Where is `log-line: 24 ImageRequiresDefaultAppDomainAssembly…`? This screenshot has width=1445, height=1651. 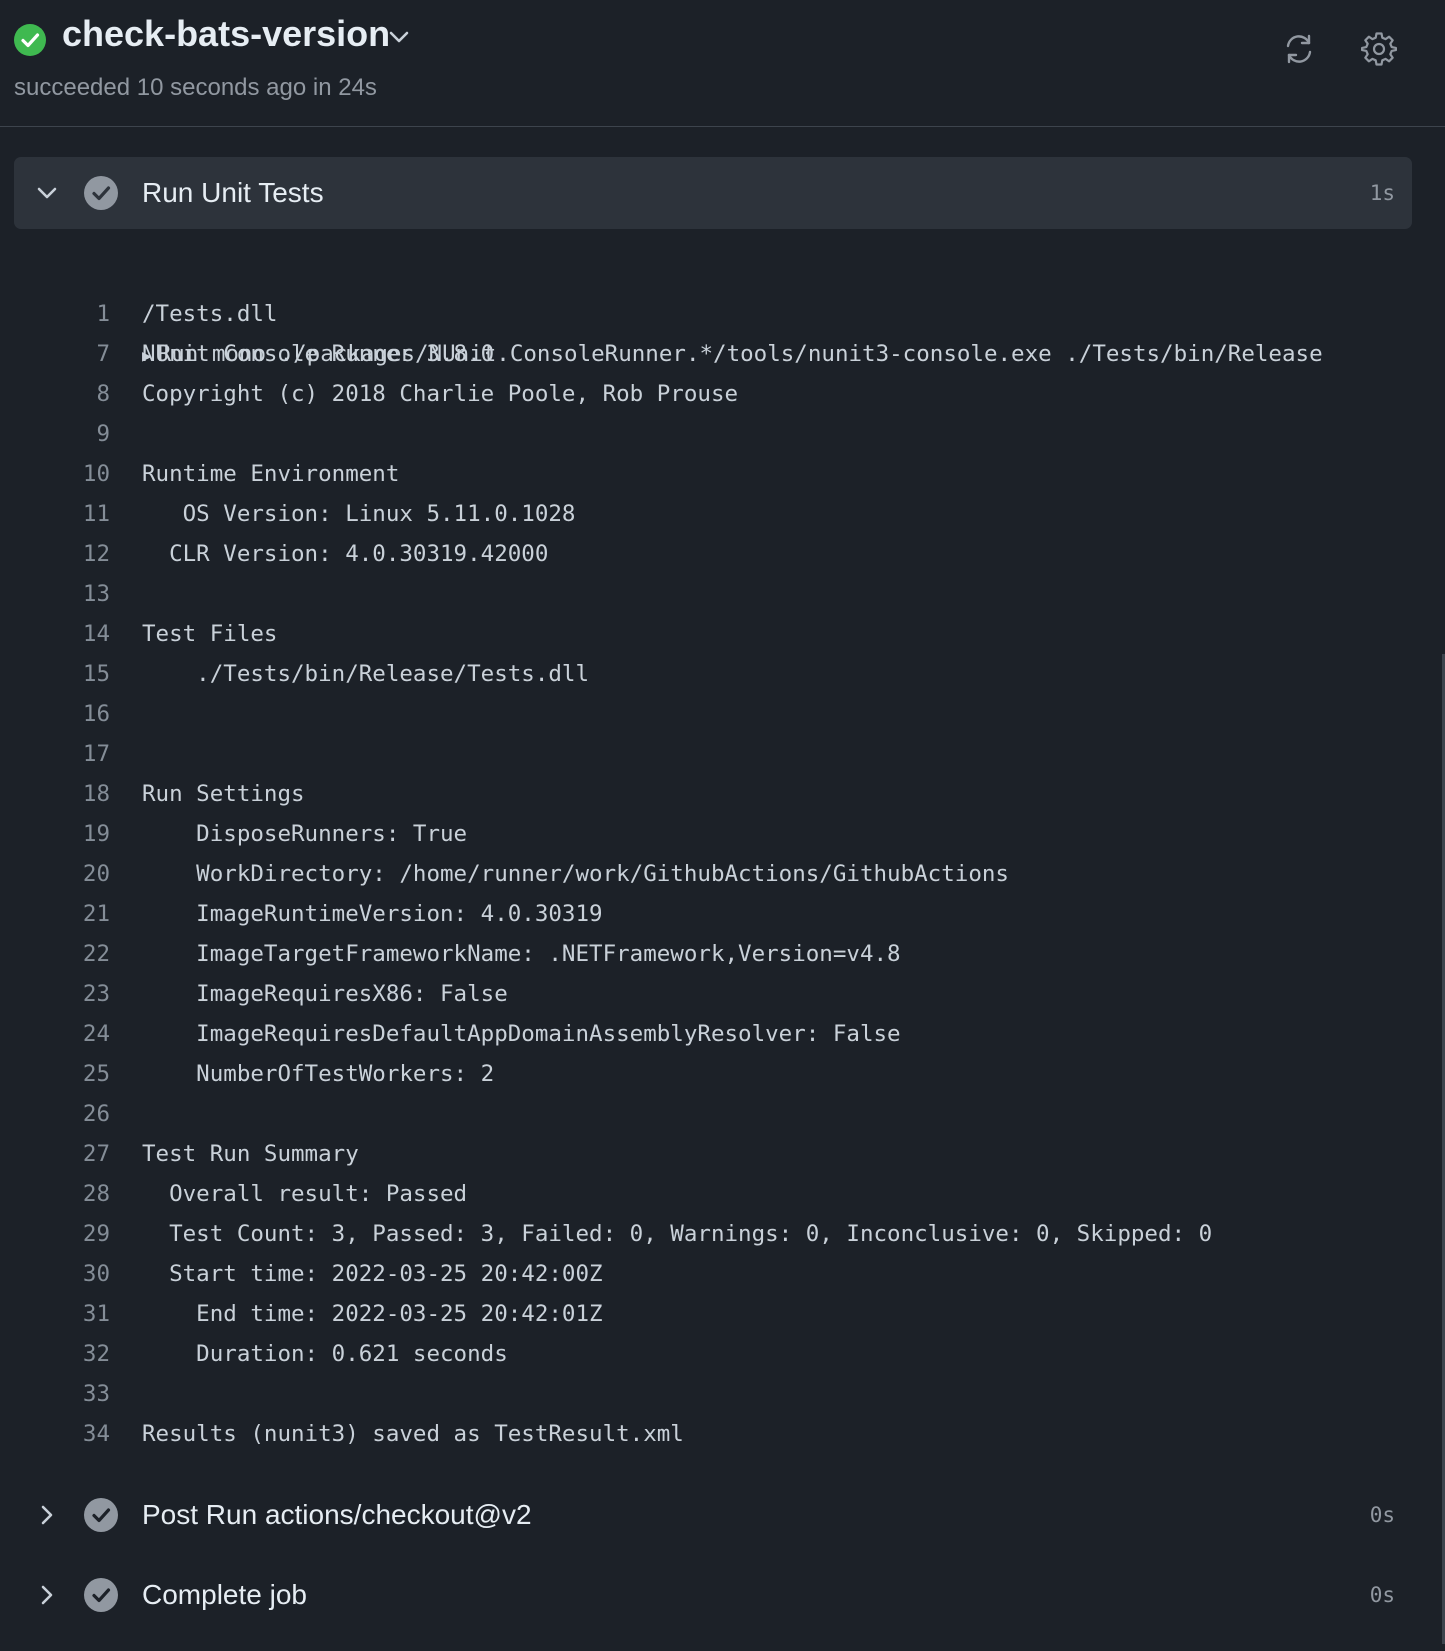
log-line: 24 ImageRequiresDefaultAppDomainAssembly… is located at coordinates (722, 1034).